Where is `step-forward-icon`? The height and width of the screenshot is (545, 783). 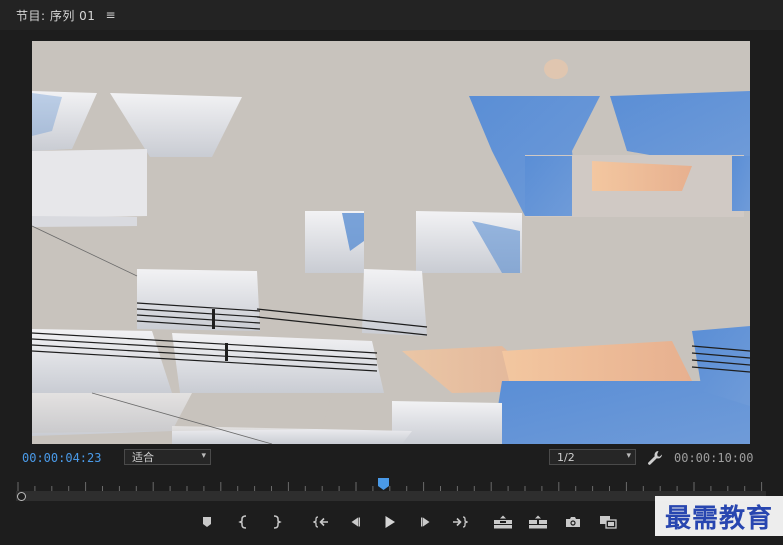
step-forward-icon is located at coordinates (425, 522).